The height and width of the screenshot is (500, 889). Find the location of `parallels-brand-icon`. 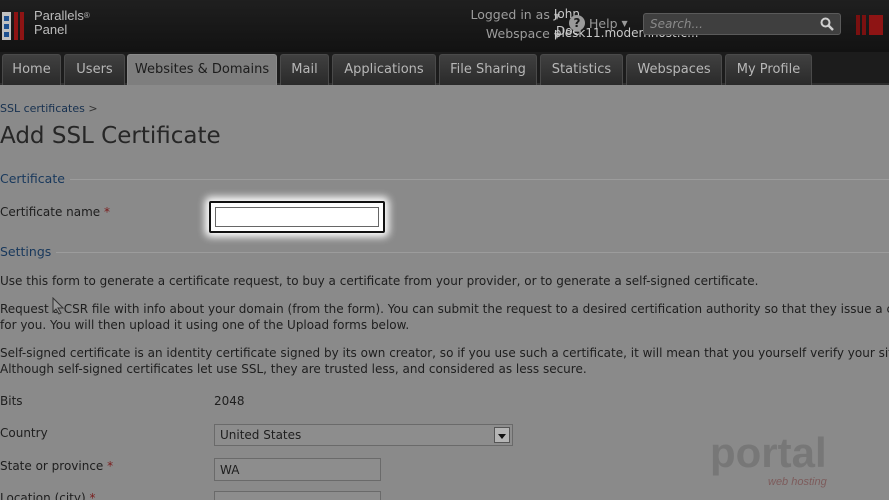

parallels-brand-icon is located at coordinates (869, 25).